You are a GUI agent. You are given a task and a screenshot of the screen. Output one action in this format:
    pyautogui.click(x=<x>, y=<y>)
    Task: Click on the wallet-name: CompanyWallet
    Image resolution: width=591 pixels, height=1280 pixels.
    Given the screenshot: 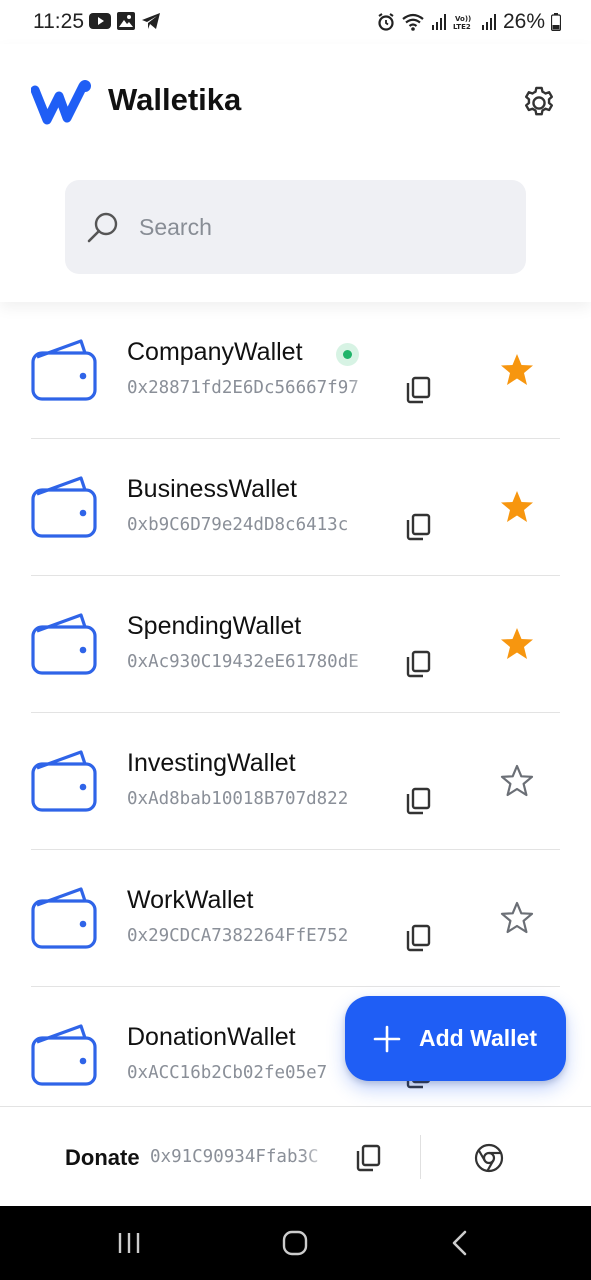 What is the action you would take?
    pyautogui.click(x=215, y=352)
    